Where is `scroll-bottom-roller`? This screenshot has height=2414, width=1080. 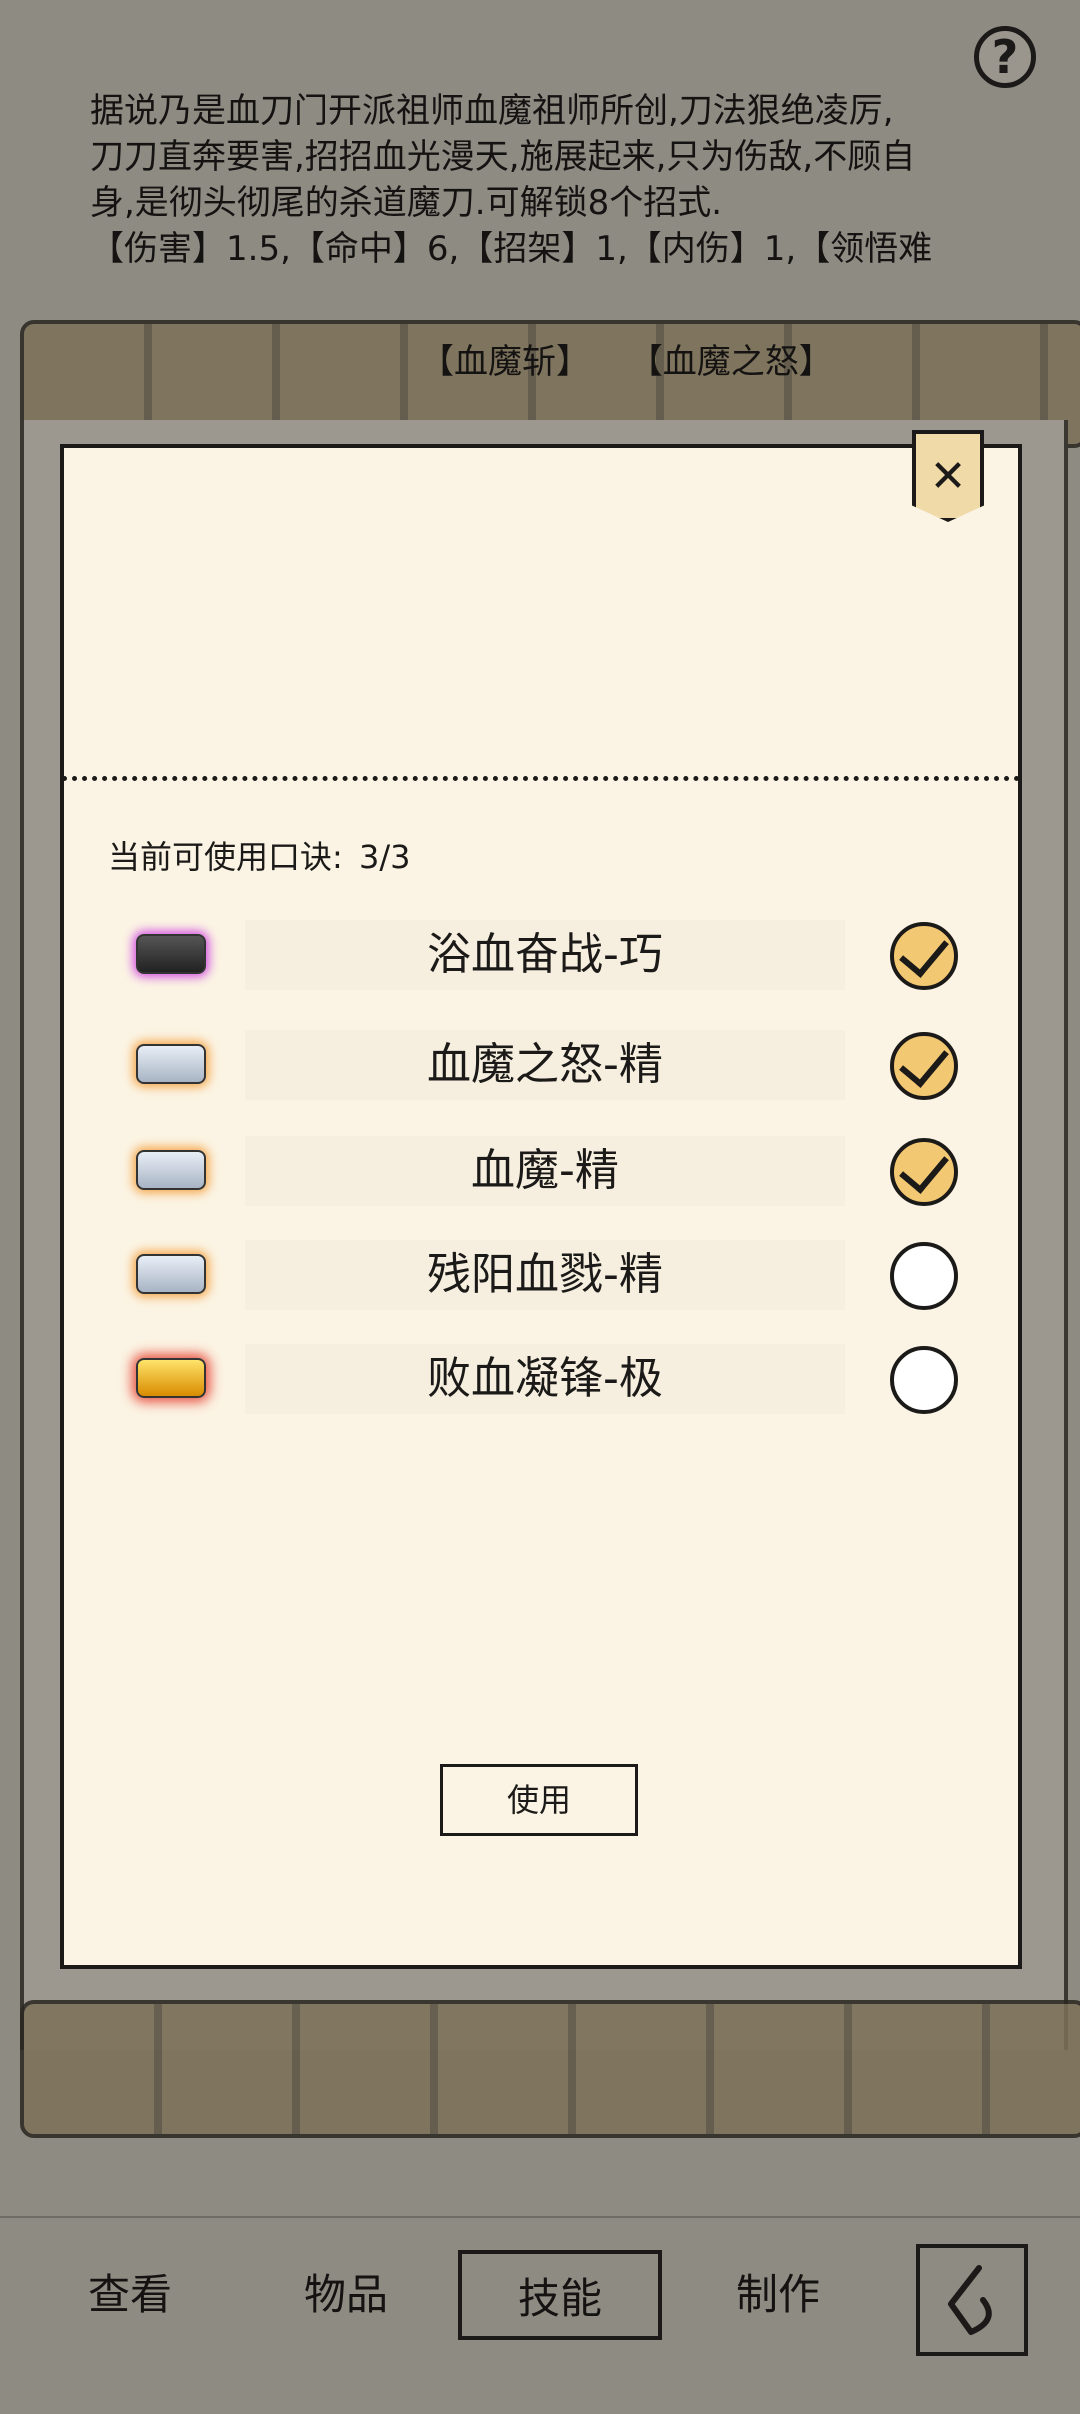
scroll-bottom-roller is located at coordinates (550, 2069).